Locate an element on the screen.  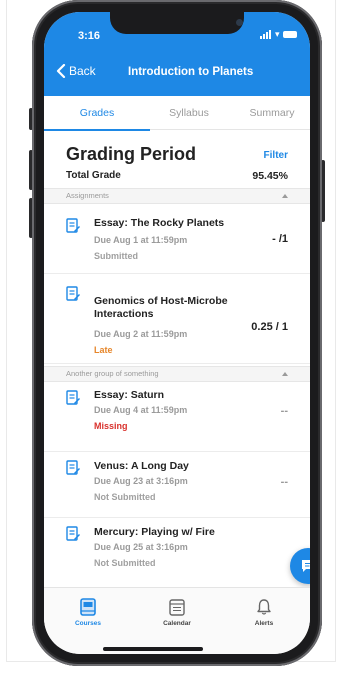
assignment-status: Late is located at coordinates (103, 350).